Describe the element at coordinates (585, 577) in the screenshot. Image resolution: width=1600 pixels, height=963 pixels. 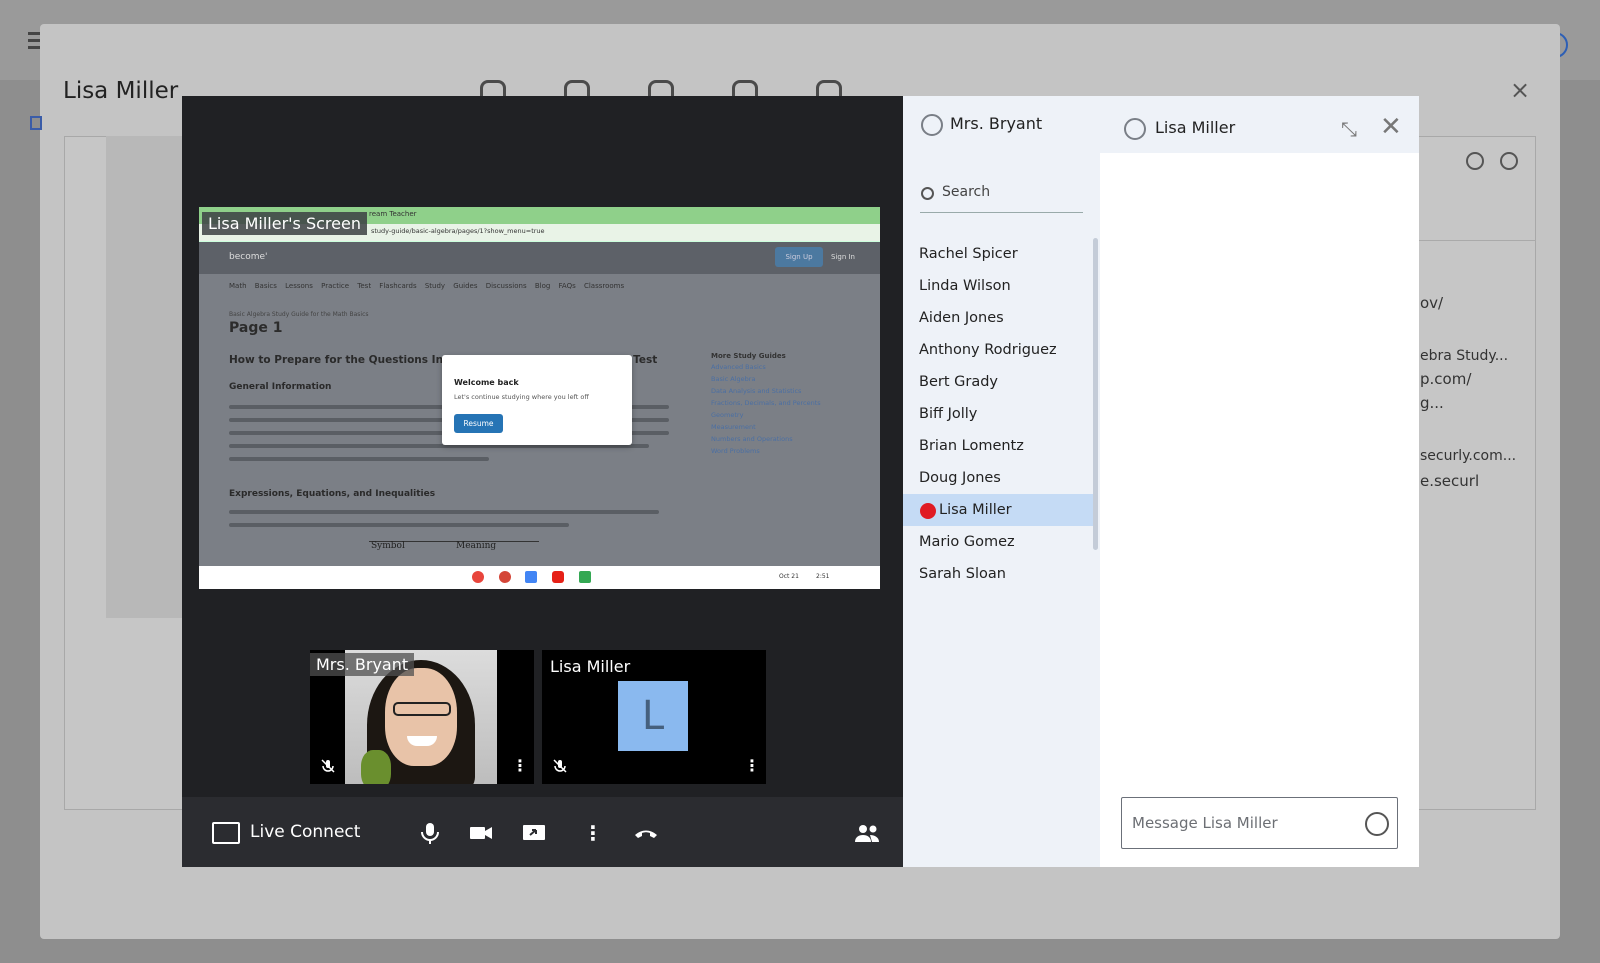
I see `play-store-icon` at that location.